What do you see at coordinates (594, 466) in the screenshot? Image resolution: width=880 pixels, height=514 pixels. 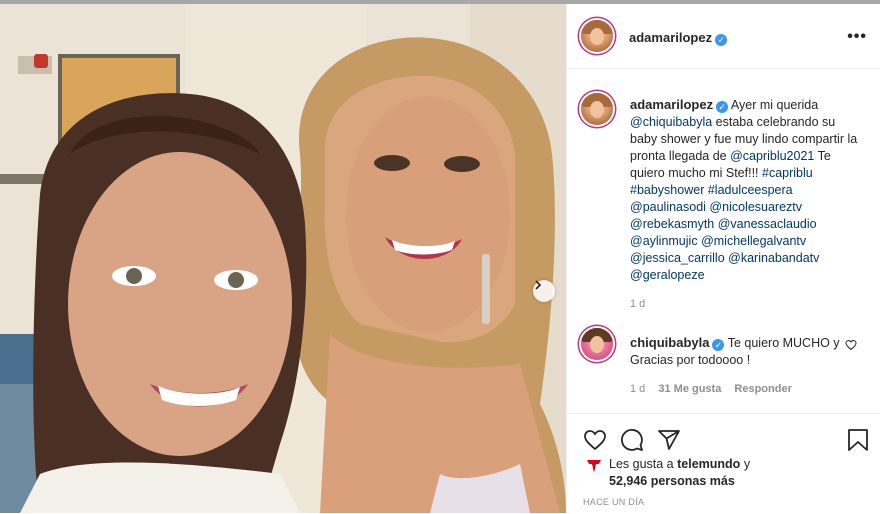 I see `telemundo-logo-icon` at bounding box center [594, 466].